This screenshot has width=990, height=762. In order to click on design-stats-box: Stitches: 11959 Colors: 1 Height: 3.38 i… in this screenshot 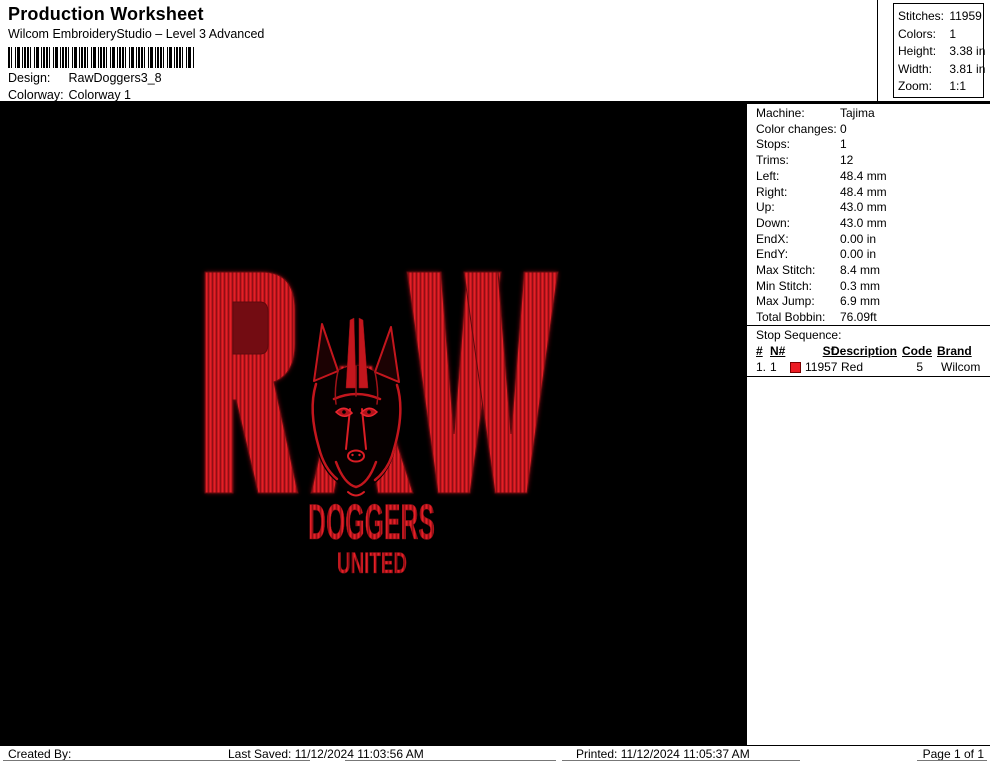, I will do `click(939, 50)`.